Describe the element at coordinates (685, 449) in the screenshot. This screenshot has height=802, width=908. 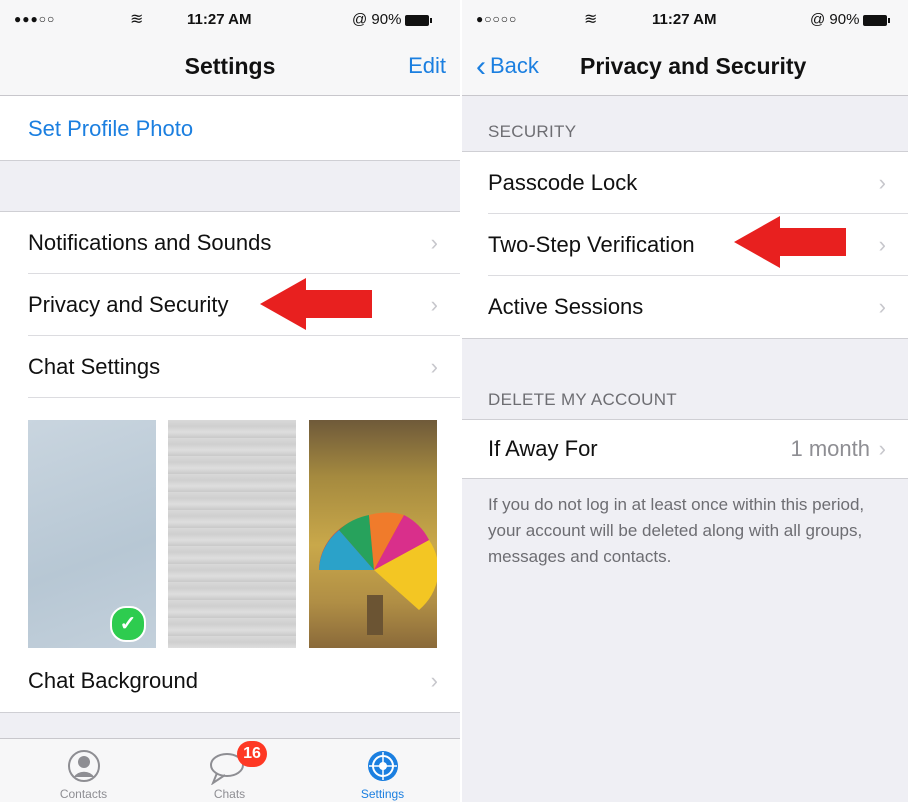
I see `row-if-away-for: If Away For 1 month ›` at that location.